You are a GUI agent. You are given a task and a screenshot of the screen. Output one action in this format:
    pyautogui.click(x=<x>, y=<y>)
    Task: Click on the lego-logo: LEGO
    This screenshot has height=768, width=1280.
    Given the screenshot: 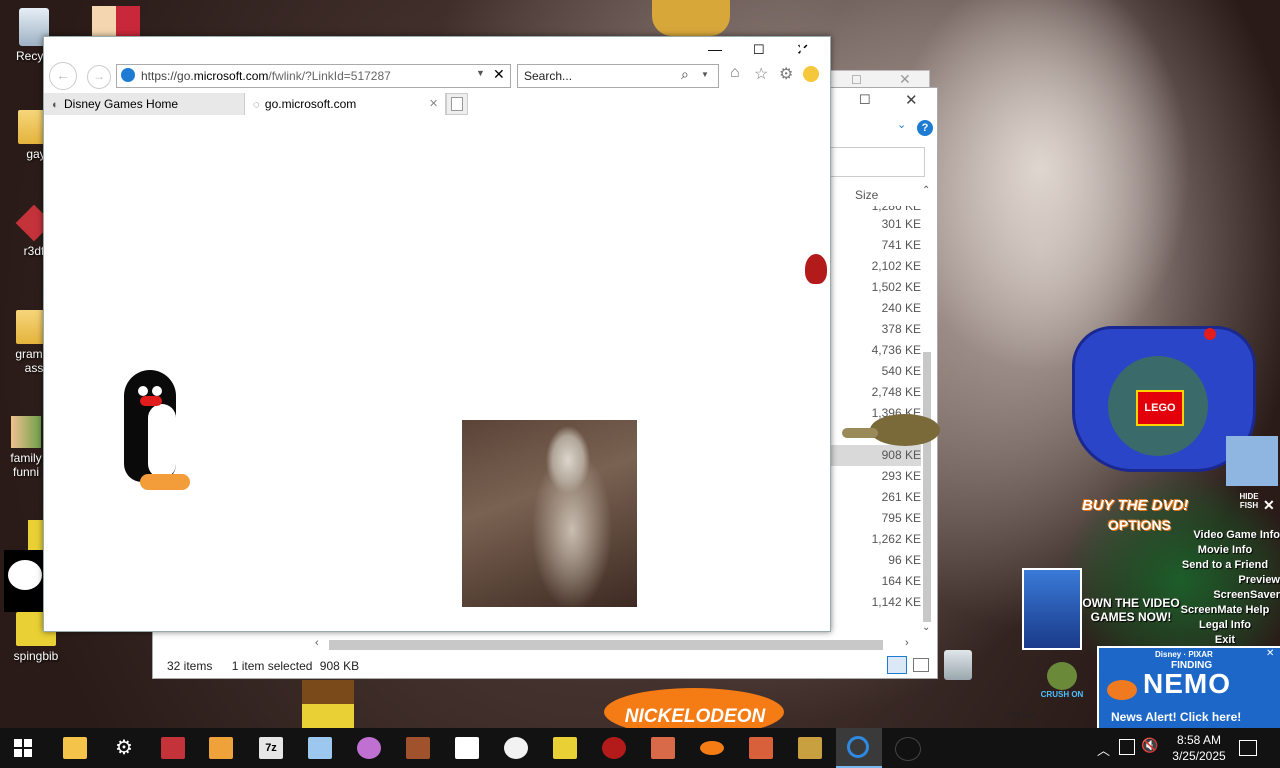 What is the action you would take?
    pyautogui.click(x=1160, y=408)
    